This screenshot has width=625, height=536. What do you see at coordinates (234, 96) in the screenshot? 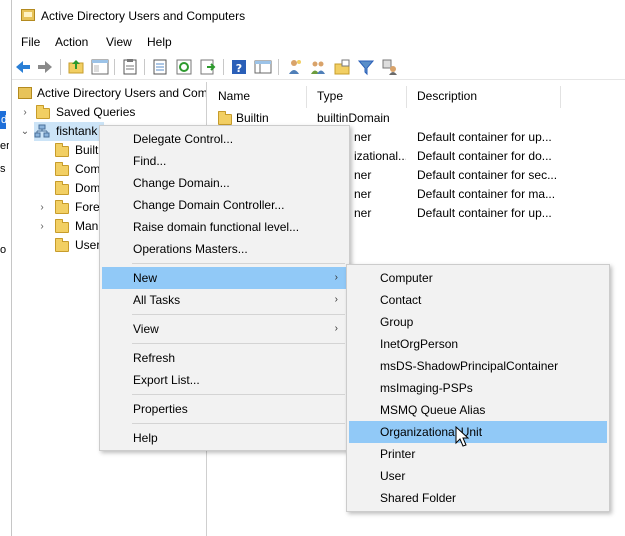
I see `column-header-name: Name` at bounding box center [234, 96].